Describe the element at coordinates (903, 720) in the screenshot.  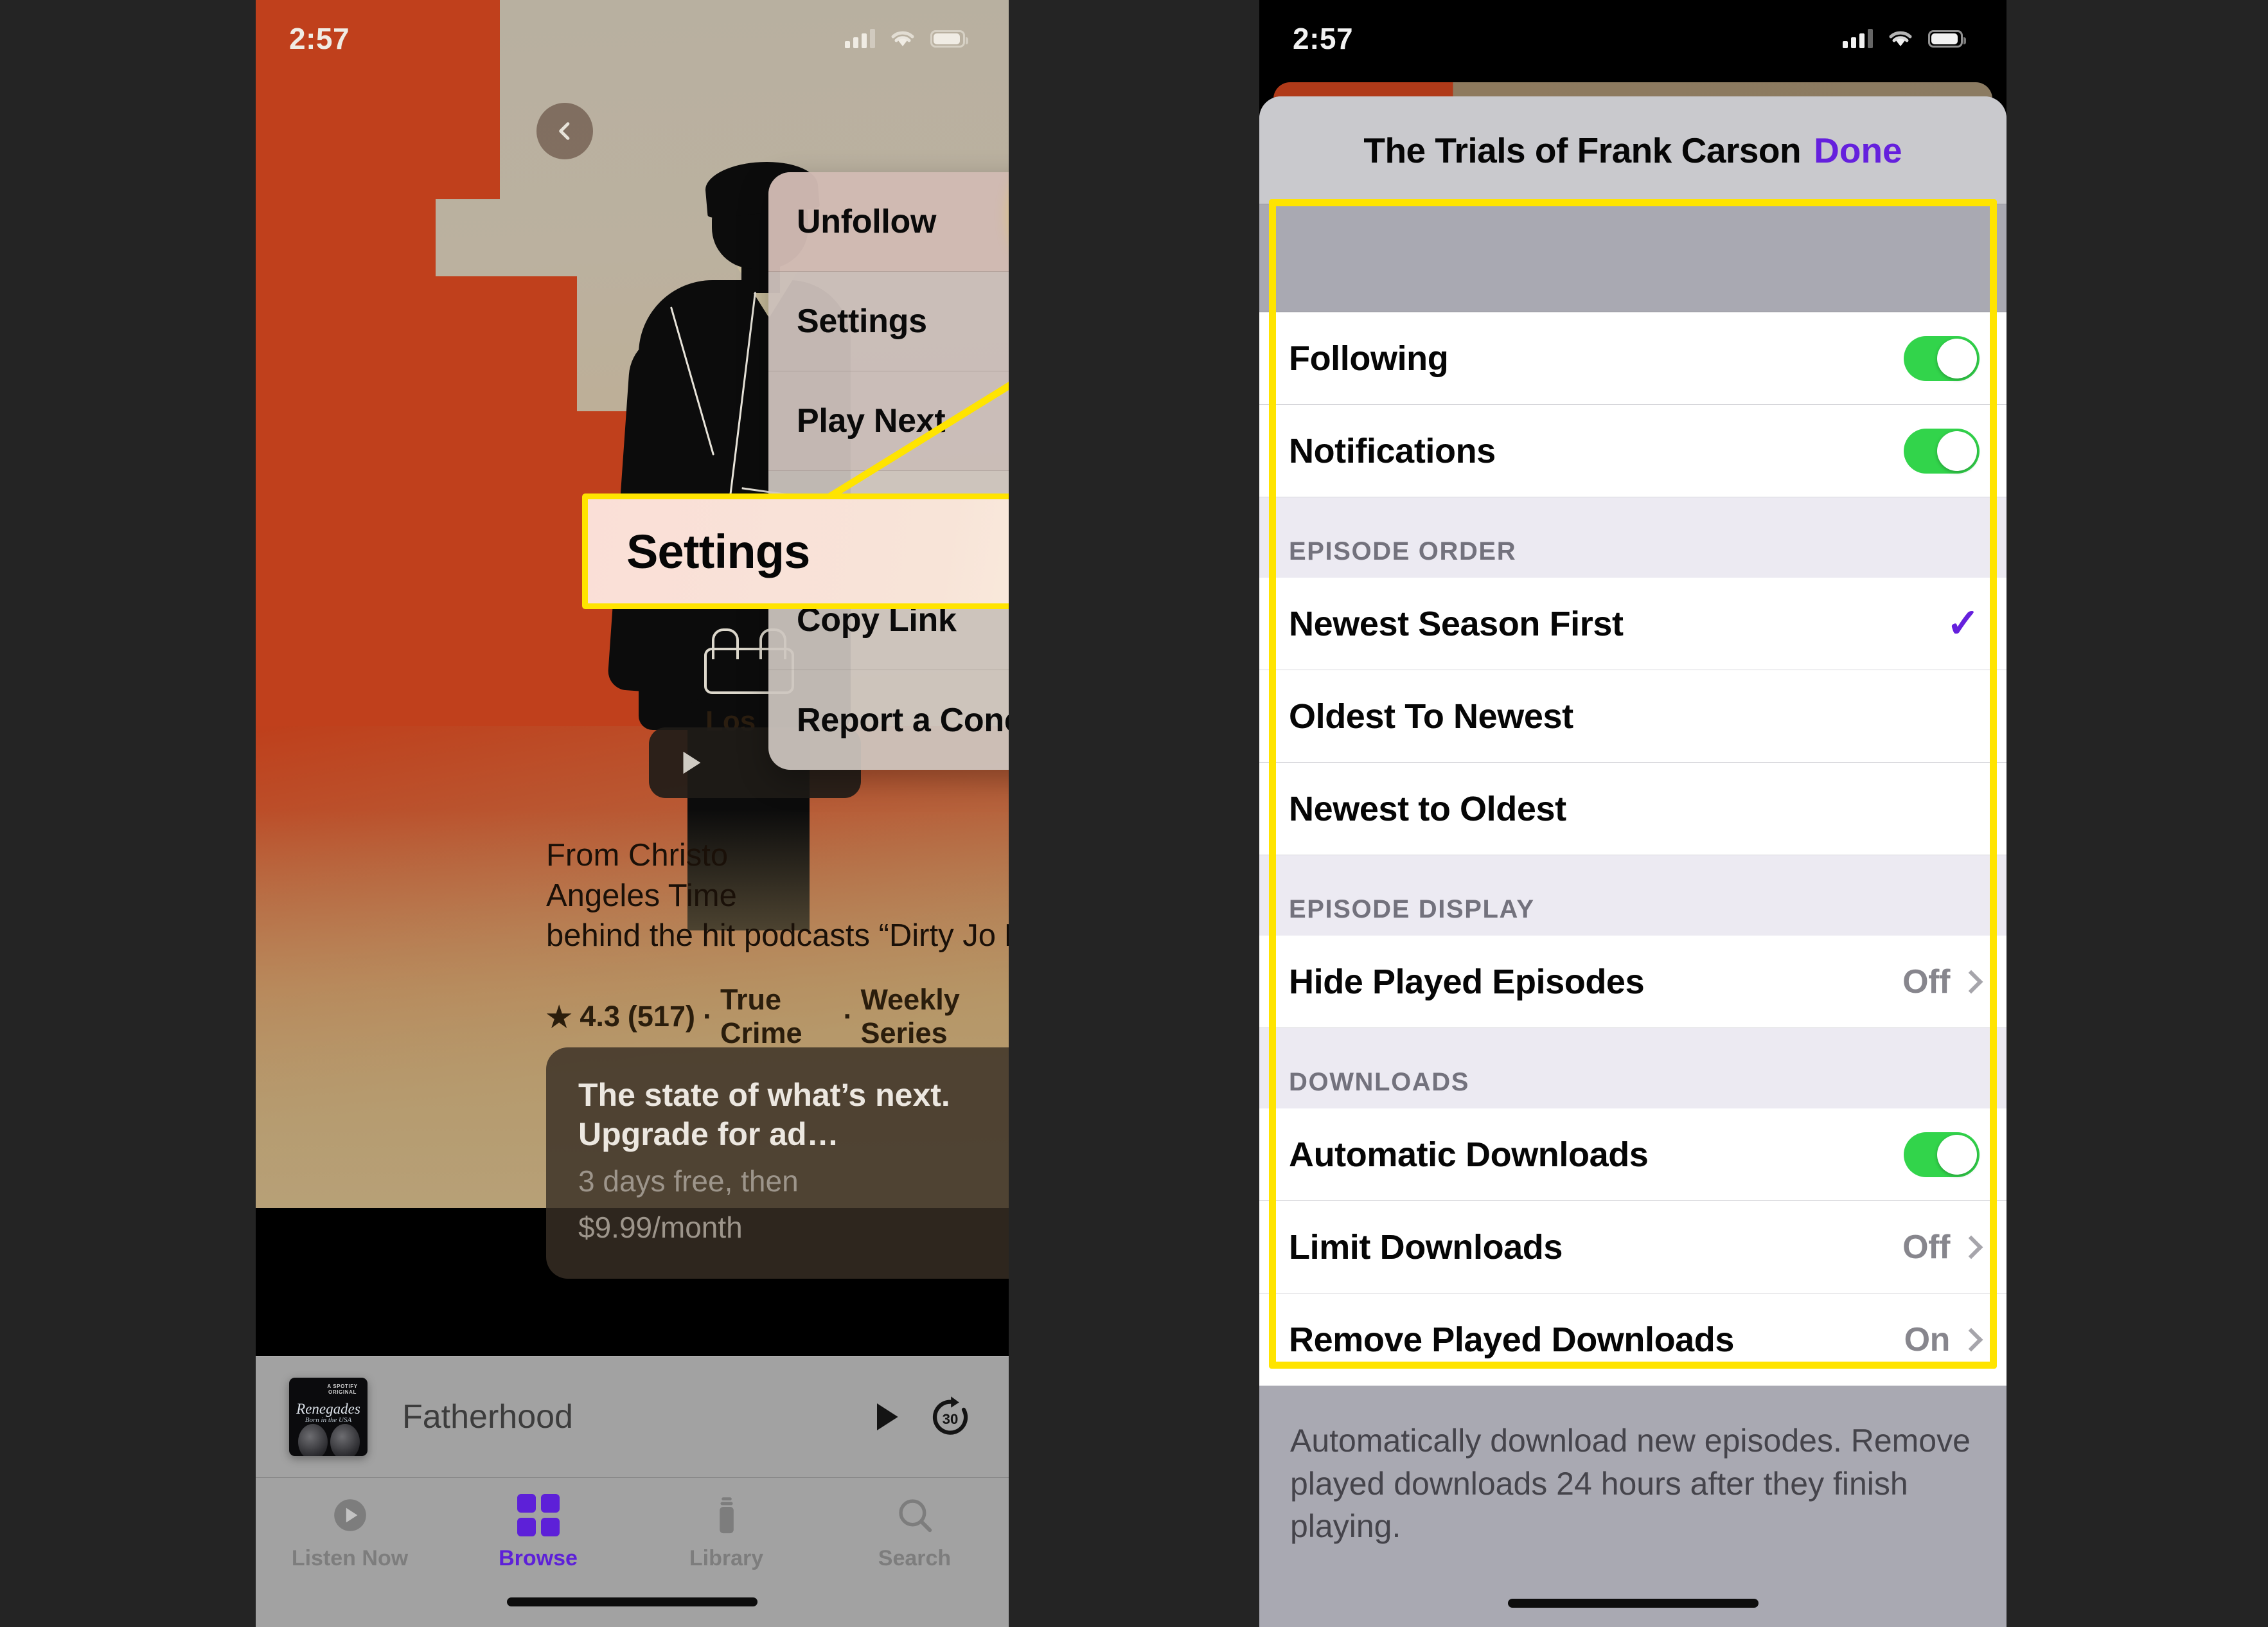
I see `menu-item-label: Report a Concern` at that location.